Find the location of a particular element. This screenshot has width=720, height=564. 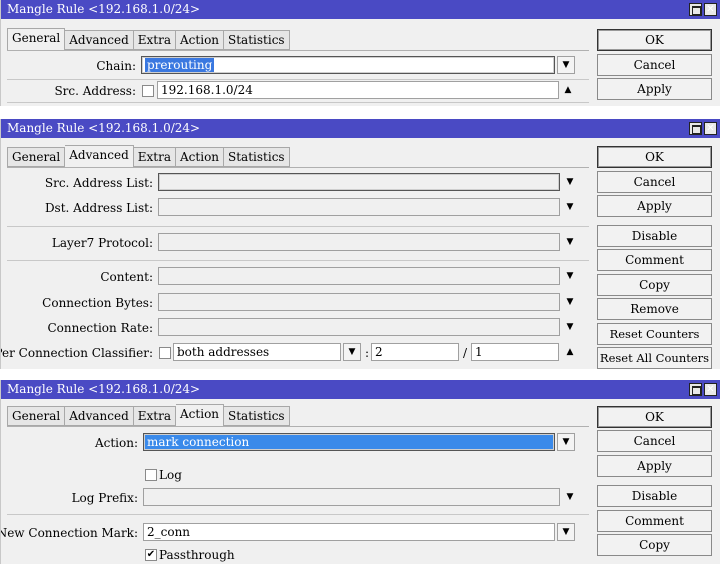

pcc-denominator-field: 2 is located at coordinates (415, 352).